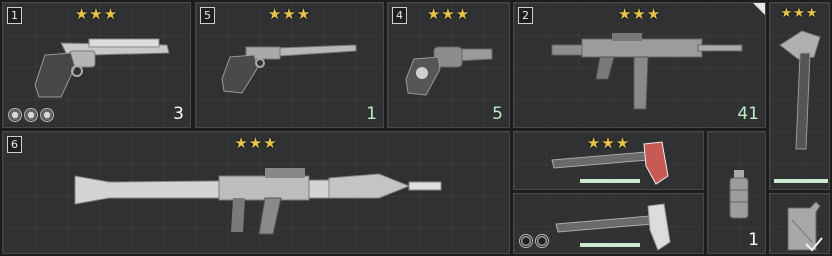 This screenshot has height=256, width=832. I want to click on fuel-can-icon, so click(805, 226).